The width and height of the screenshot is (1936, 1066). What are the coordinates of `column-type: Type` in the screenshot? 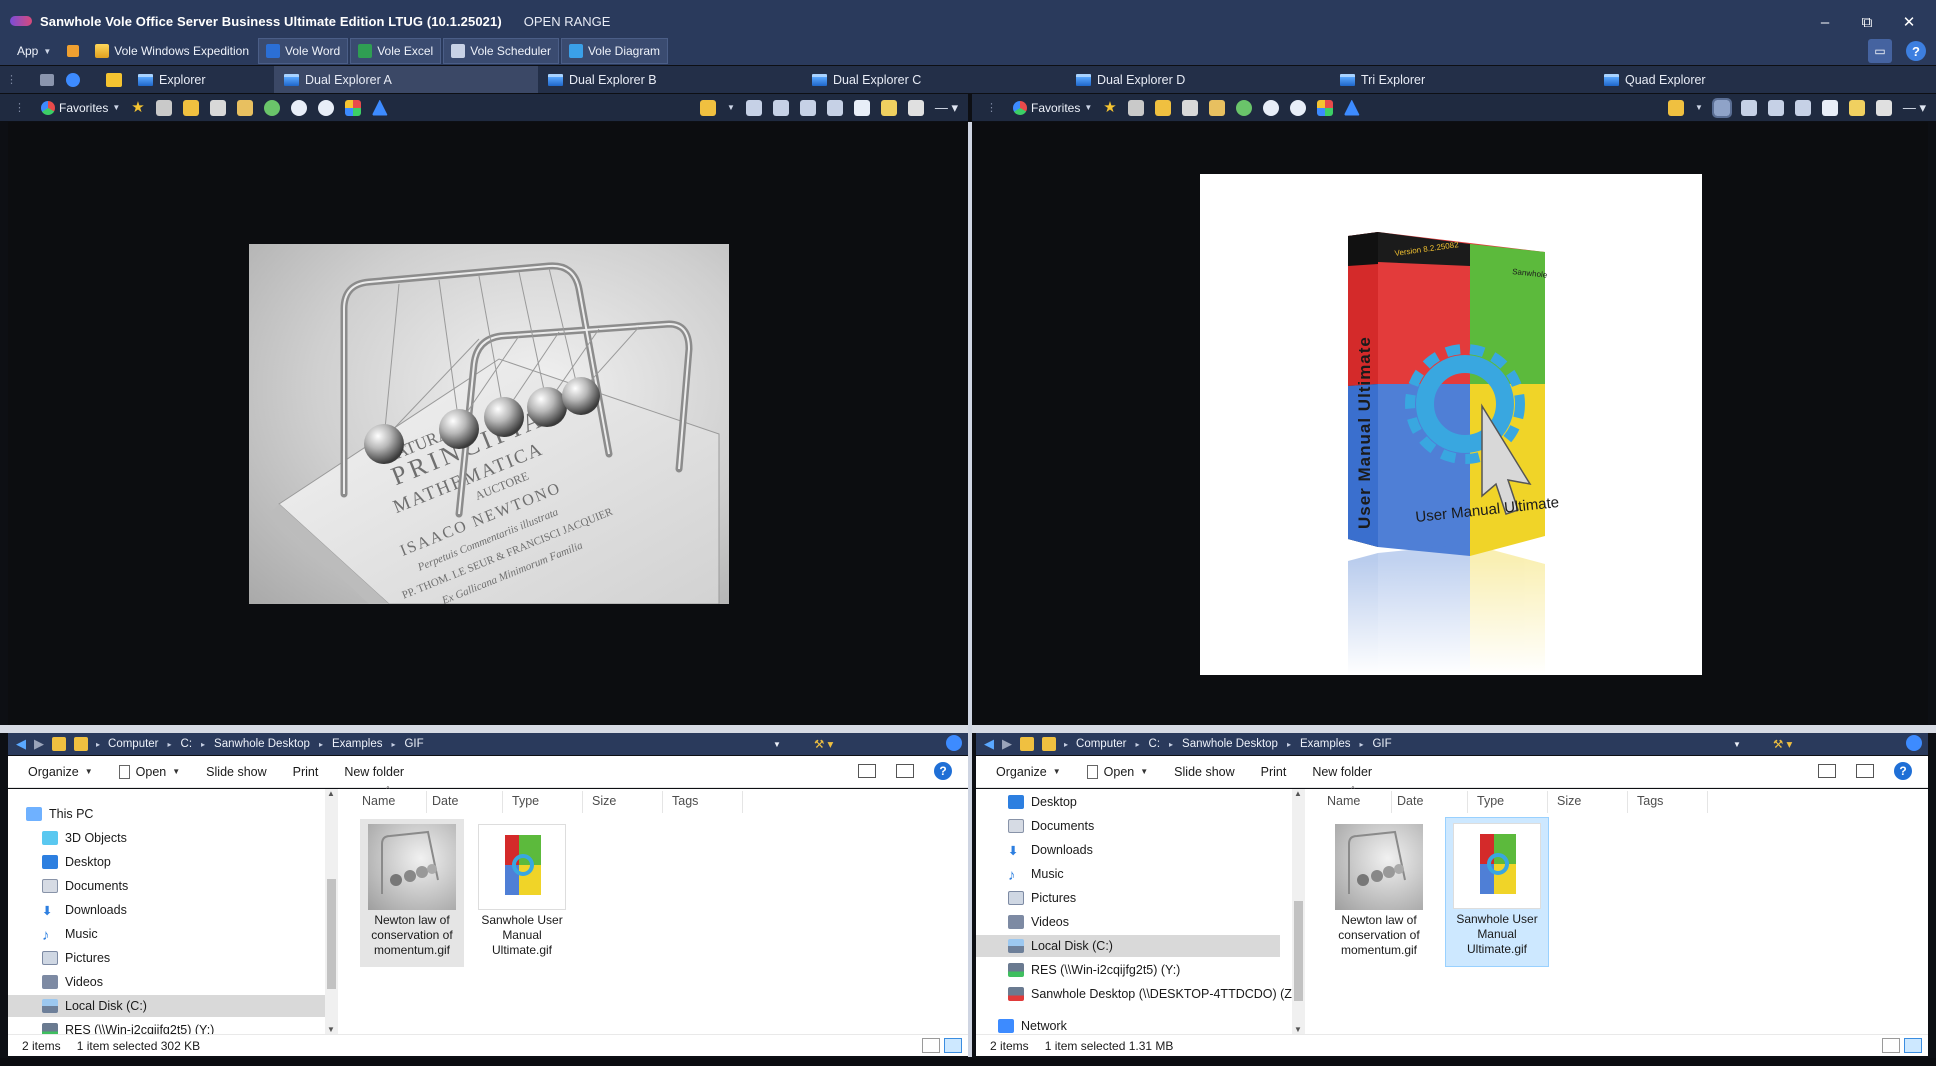 It's located at (525, 801).